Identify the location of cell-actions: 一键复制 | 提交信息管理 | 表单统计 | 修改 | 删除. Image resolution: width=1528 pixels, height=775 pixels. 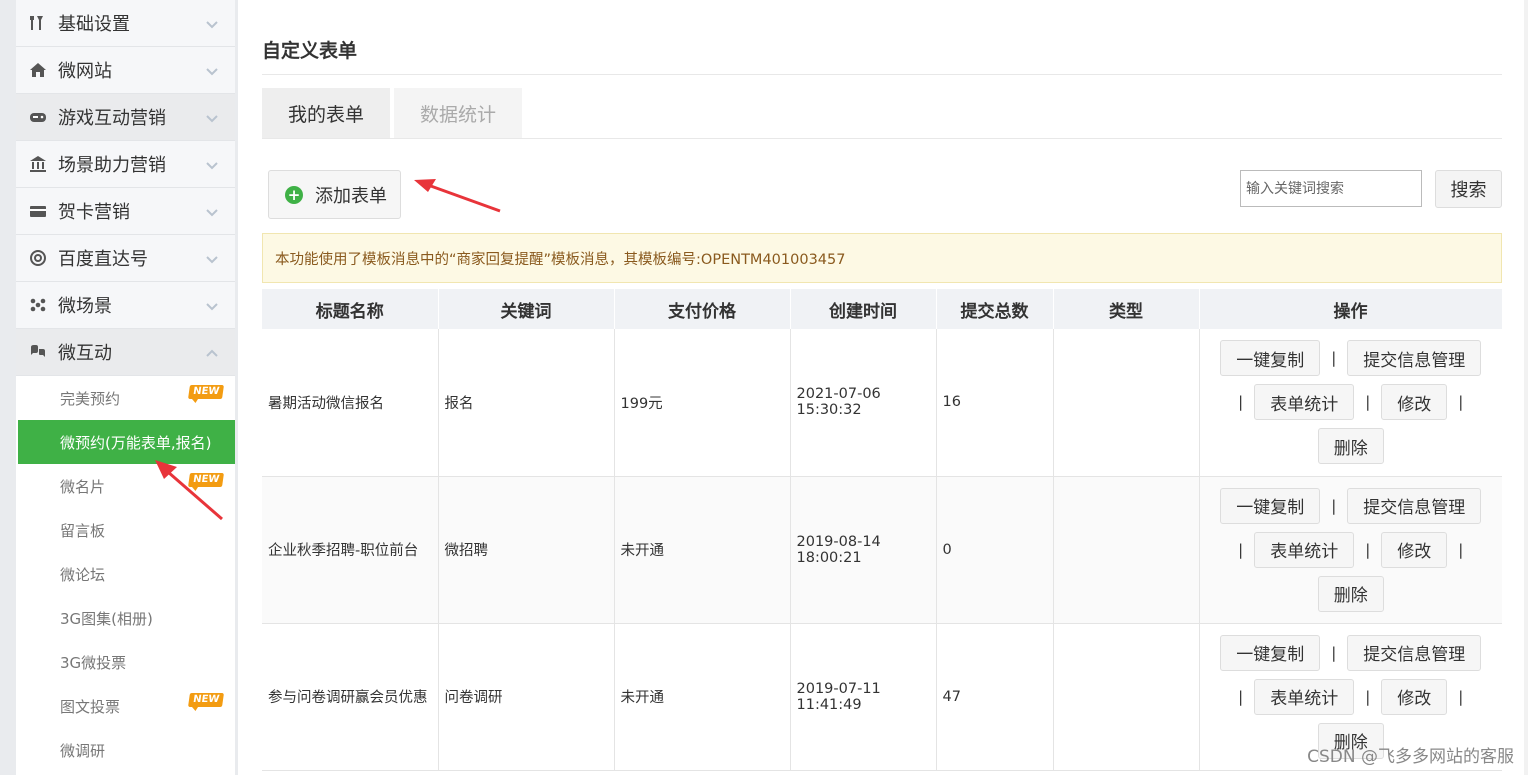
(1350, 550).